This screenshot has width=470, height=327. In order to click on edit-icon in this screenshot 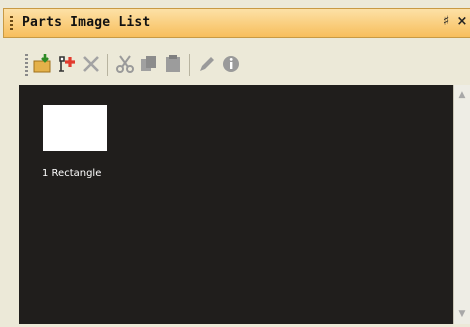, I will do `click(207, 64)`.